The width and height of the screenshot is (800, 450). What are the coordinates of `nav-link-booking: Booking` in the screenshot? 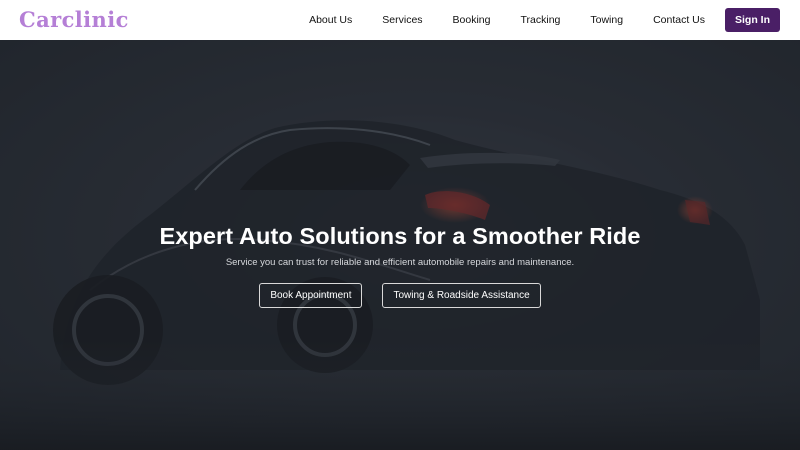 It's located at (472, 20).